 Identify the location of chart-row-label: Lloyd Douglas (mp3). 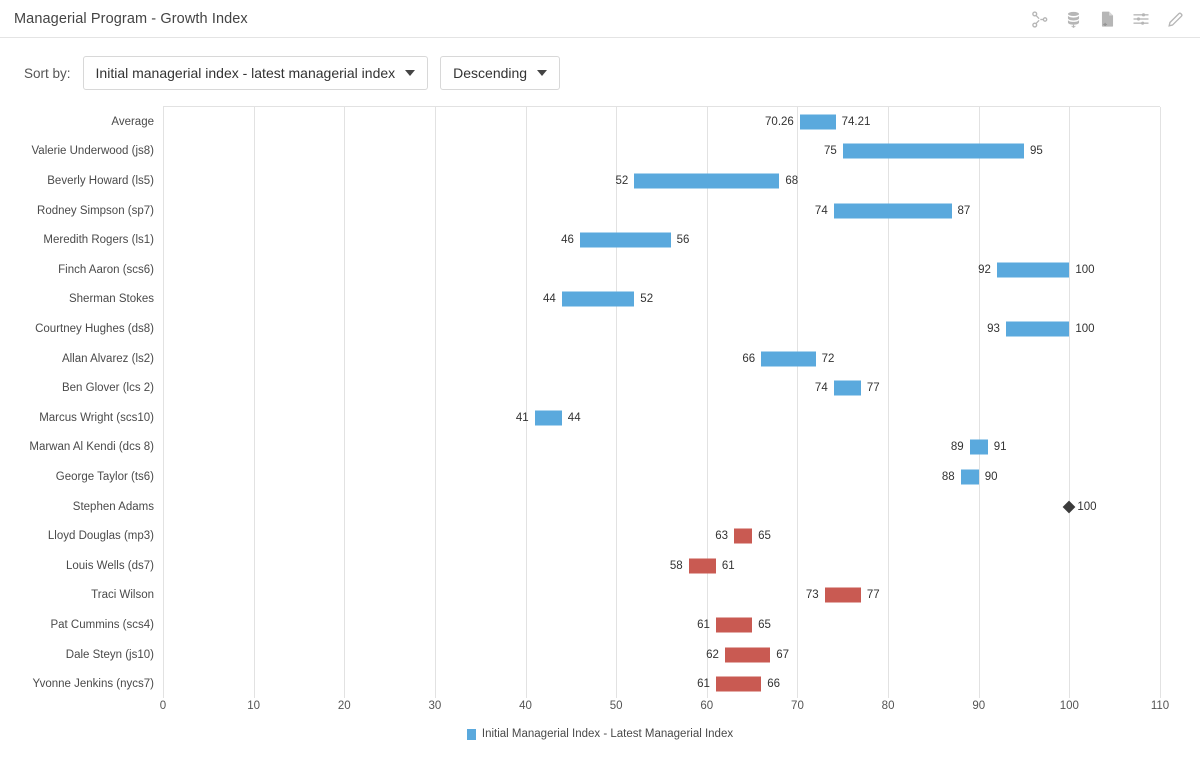
(100, 536).